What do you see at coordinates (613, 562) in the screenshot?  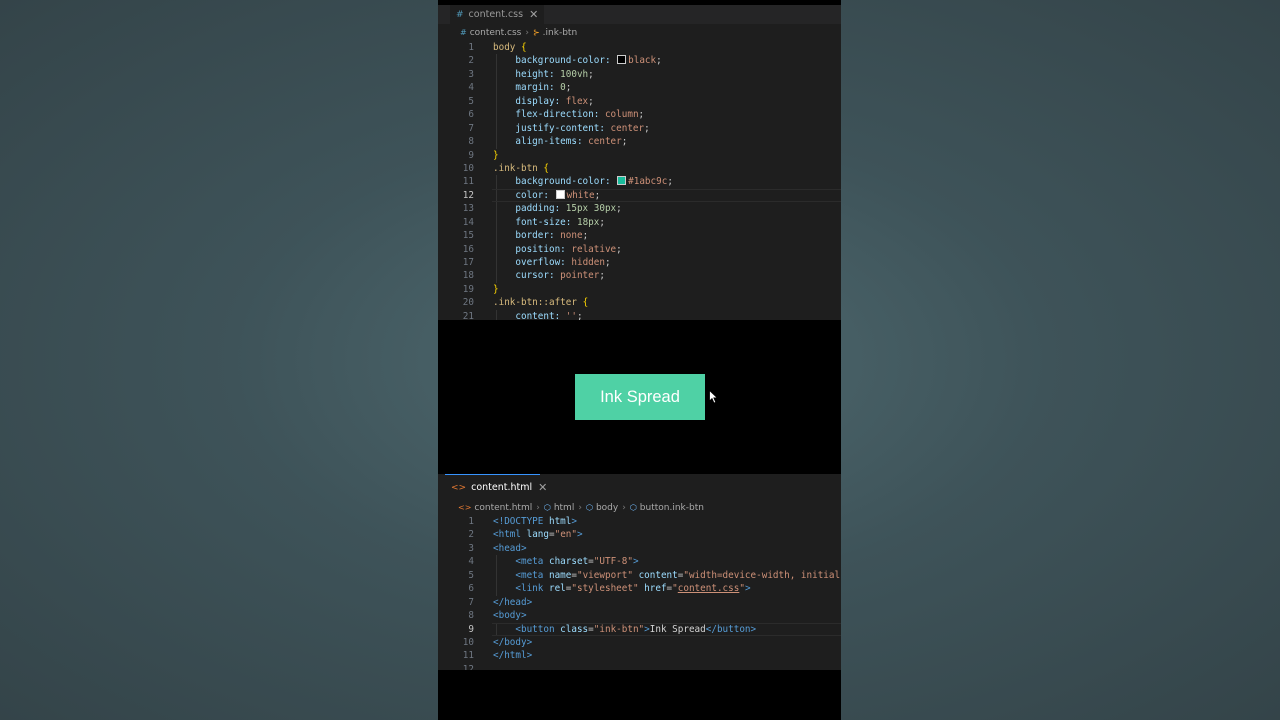 I see `code-token: "UTF-8"` at bounding box center [613, 562].